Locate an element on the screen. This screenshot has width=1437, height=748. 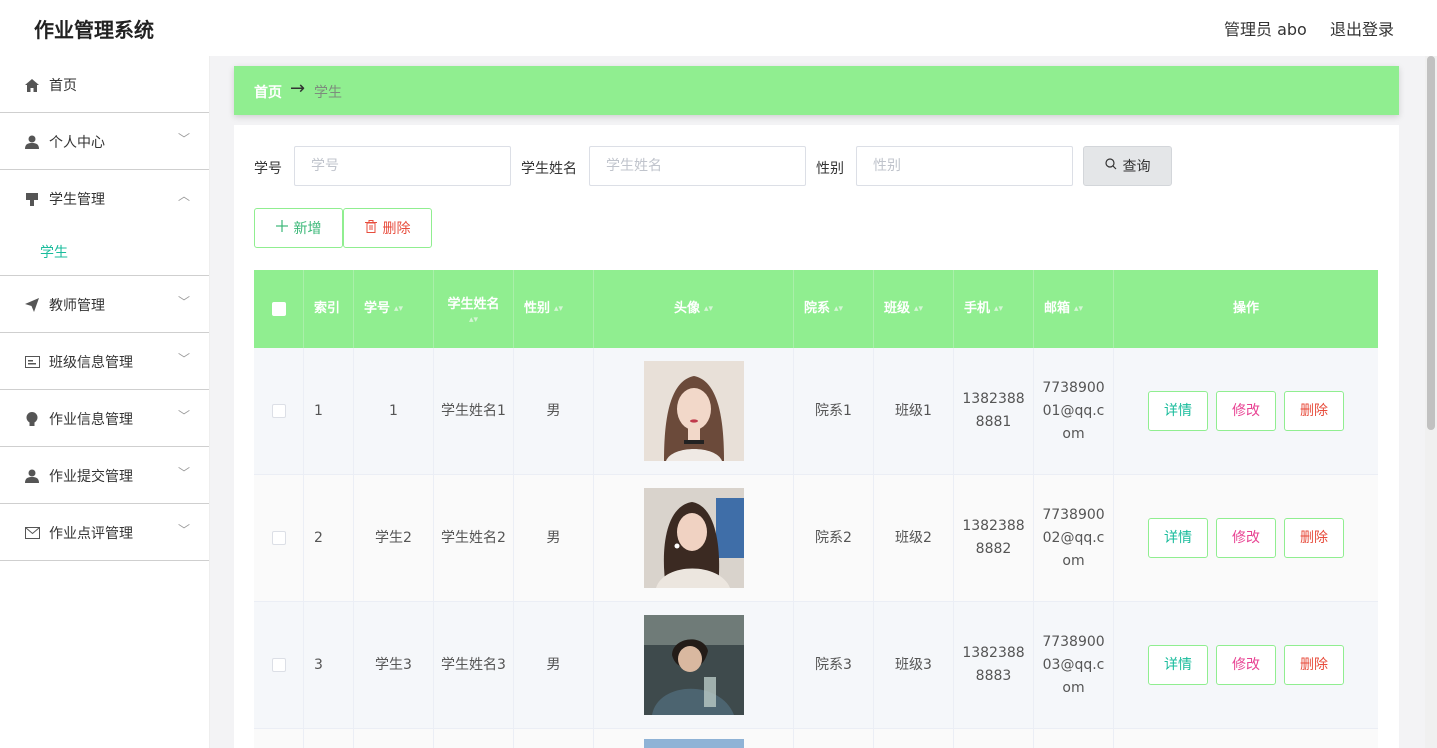
card-icon is located at coordinates (32, 362).